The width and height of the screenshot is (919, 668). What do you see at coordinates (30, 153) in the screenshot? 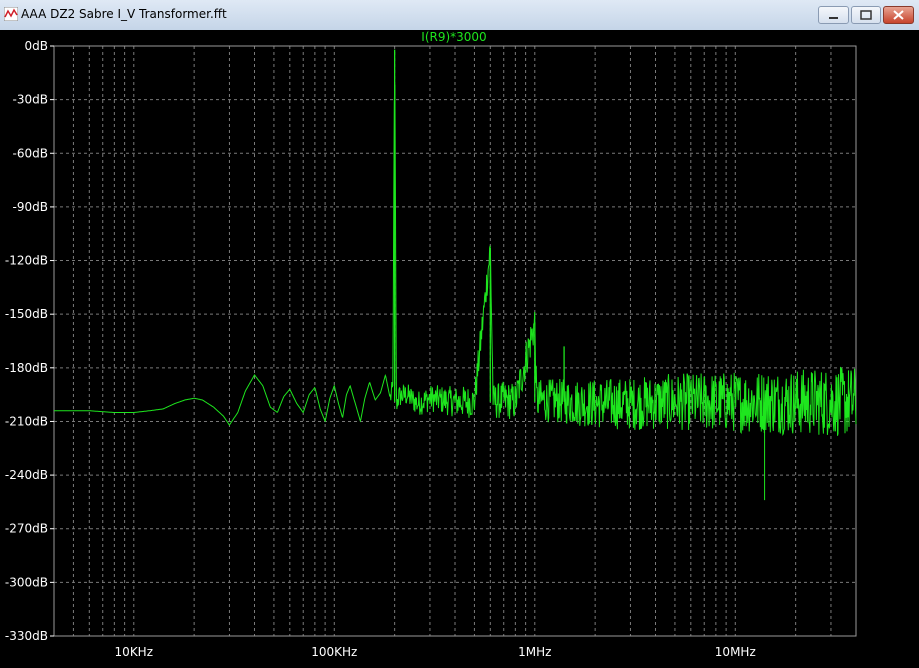
I see `y-tick-label: -60dB` at bounding box center [30, 153].